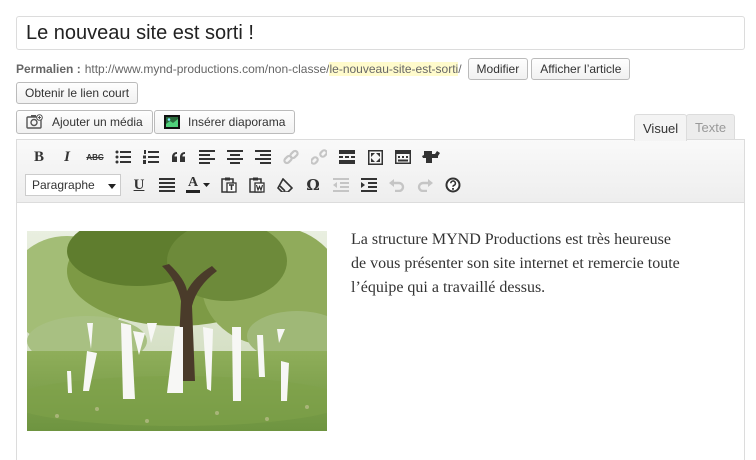 The height and width of the screenshot is (460, 756). I want to click on blockquote-icon, so click(179, 157).